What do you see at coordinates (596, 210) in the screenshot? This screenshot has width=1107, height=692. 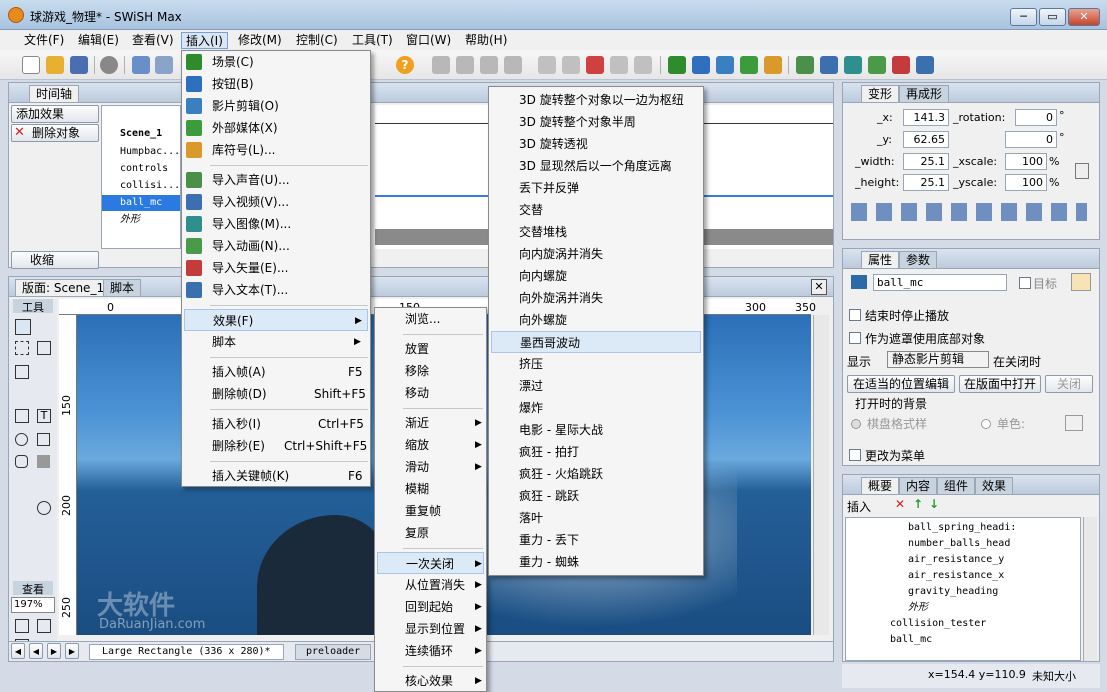 I see `oneoff-item: 交替` at bounding box center [596, 210].